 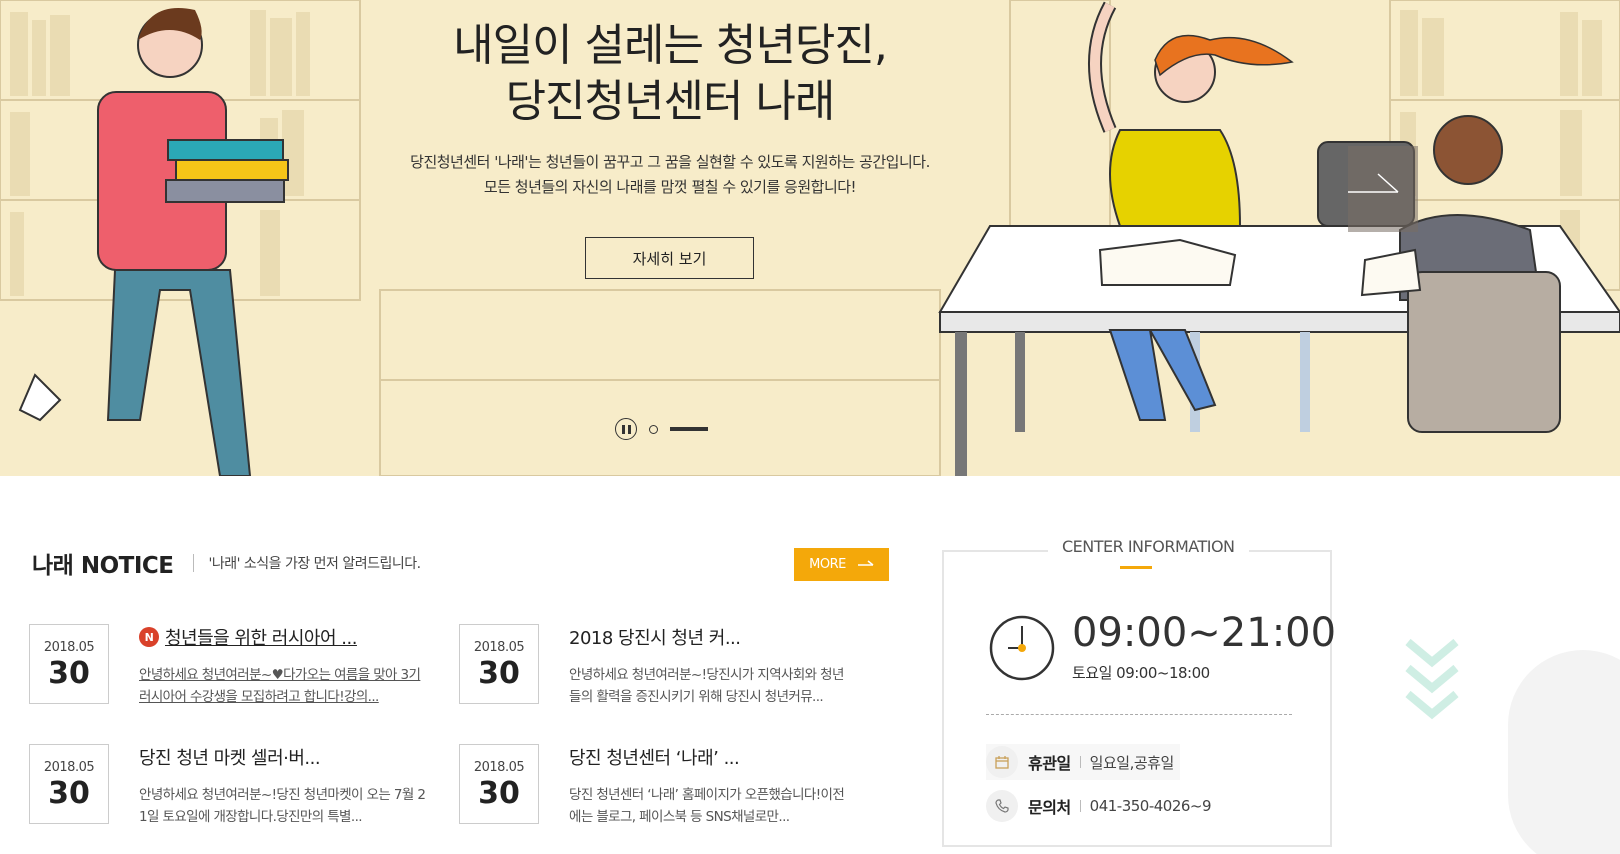 I want to click on hero-desc-line2: 모든 청년들의 자신의 나래를 맘껏 펼칠 수 있기를 응원합니다!, so click(x=670, y=187).